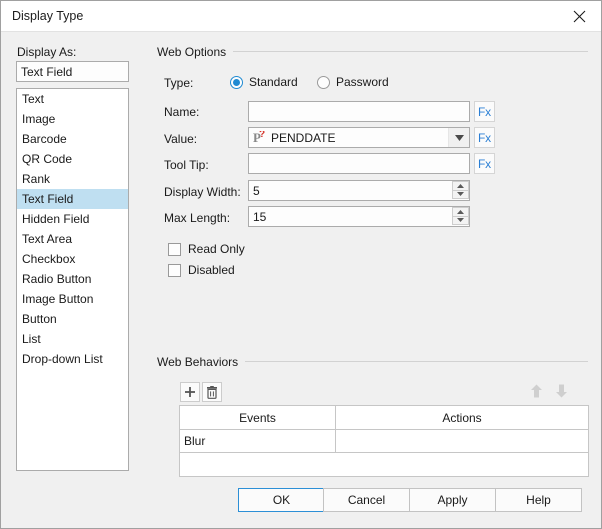 Image resolution: width=602 pixels, height=529 pixels. What do you see at coordinates (72, 119) in the screenshot?
I see `list-item: Image` at bounding box center [72, 119].